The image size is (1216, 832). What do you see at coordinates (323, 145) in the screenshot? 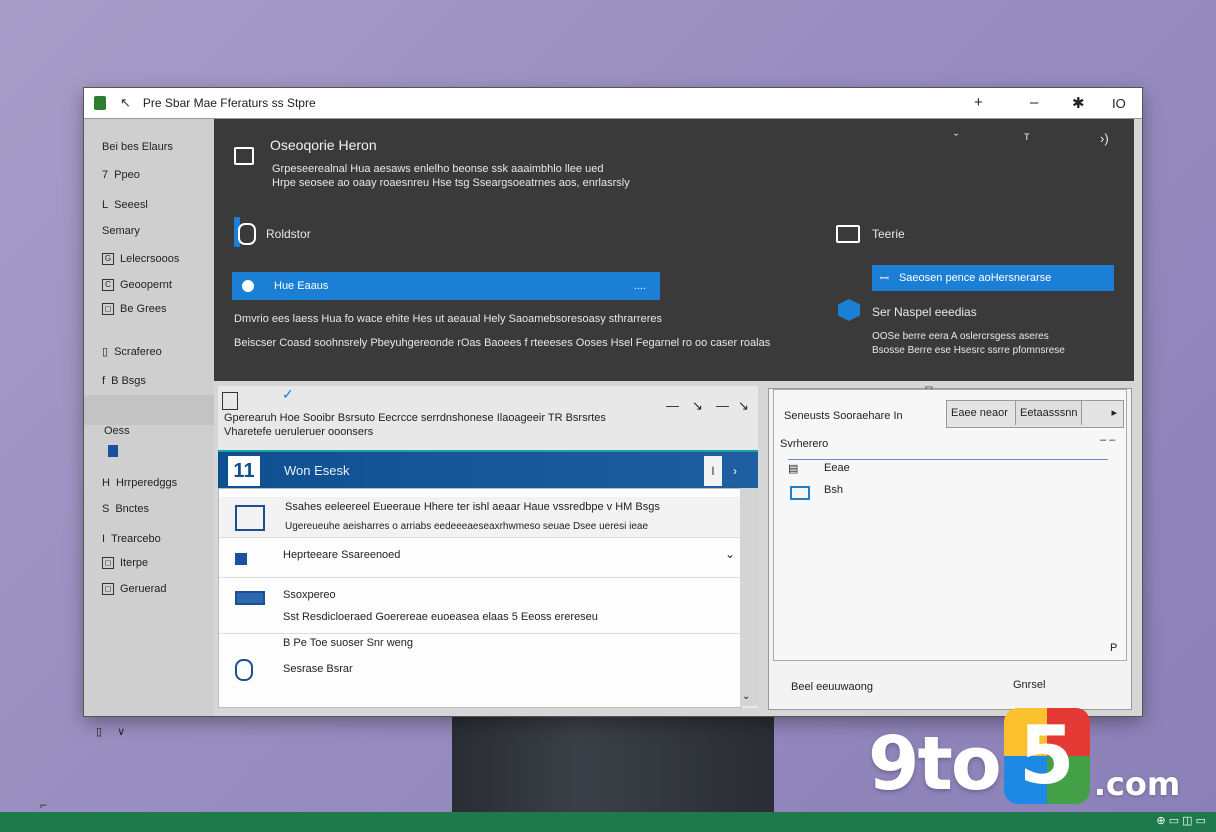
I see `section-heading: Oseoqorie Heron` at bounding box center [323, 145].